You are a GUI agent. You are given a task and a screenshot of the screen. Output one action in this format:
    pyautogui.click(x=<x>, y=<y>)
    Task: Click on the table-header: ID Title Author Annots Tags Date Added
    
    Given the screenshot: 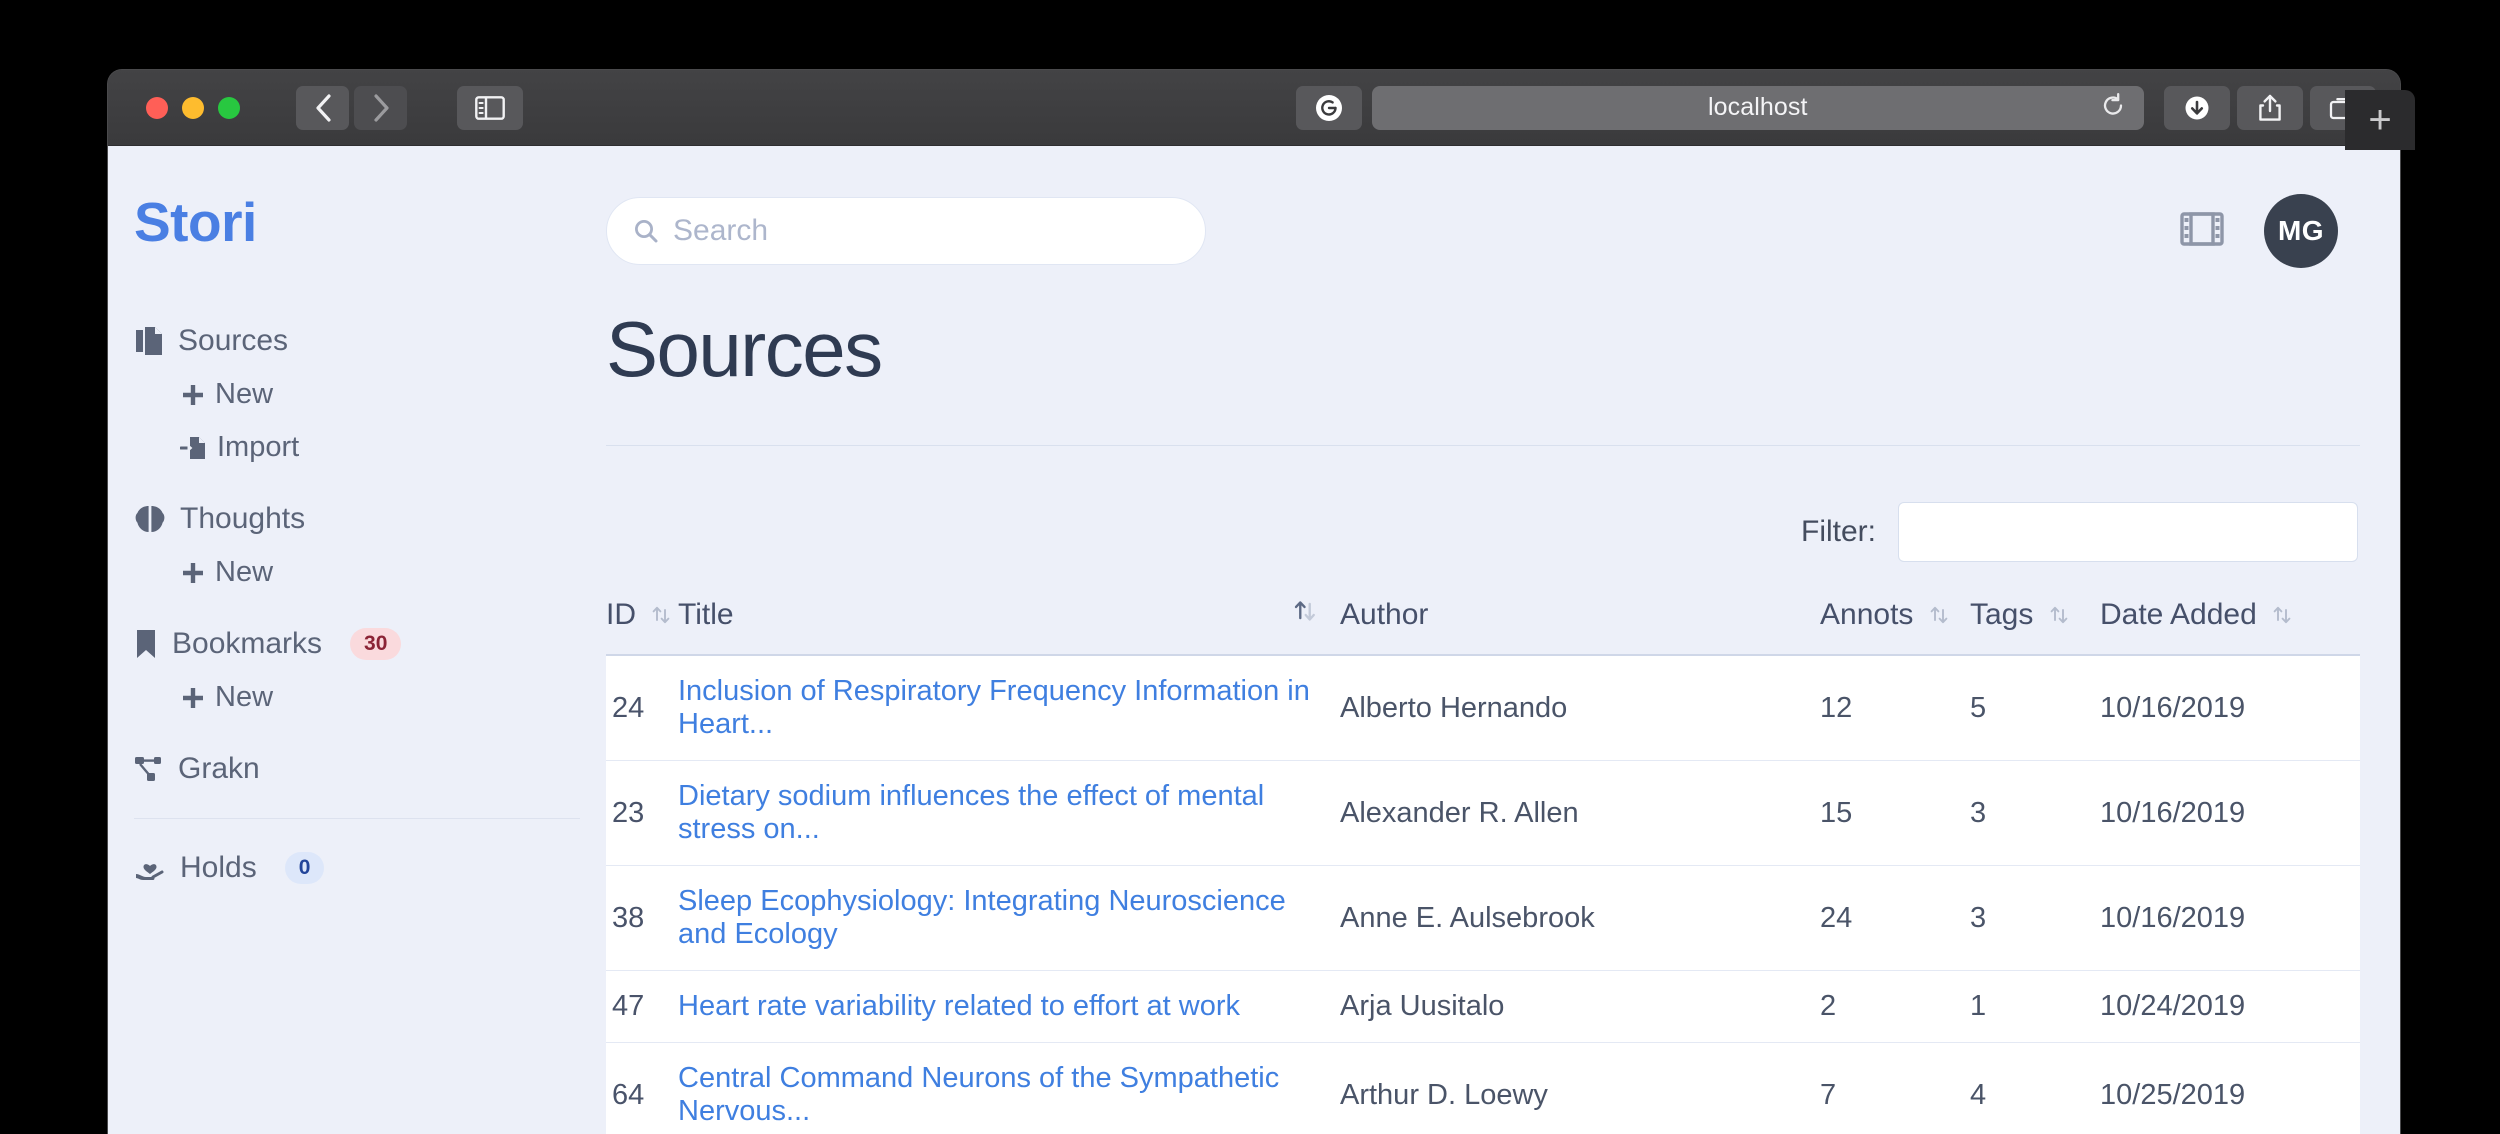 What is the action you would take?
    pyautogui.click(x=1483, y=627)
    